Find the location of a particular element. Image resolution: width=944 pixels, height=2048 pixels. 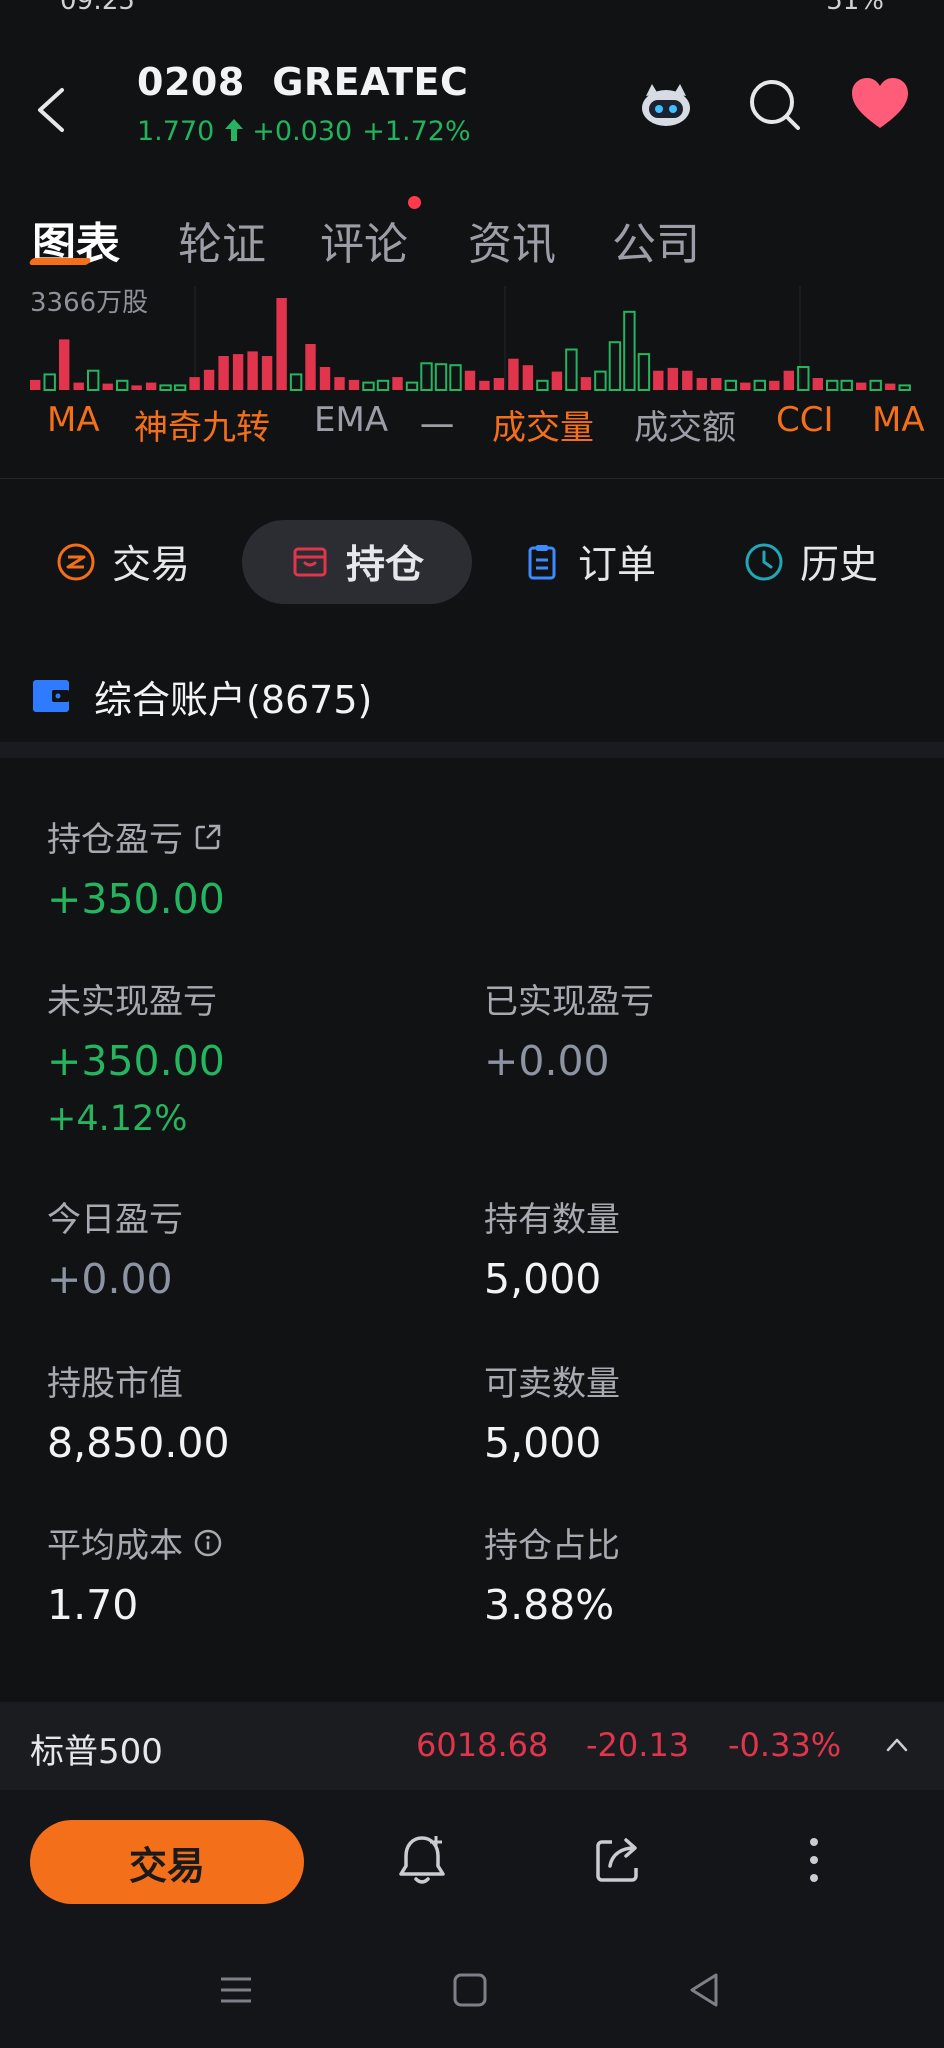

account-selector: 综合账户(8675) is located at coordinates (202, 696).